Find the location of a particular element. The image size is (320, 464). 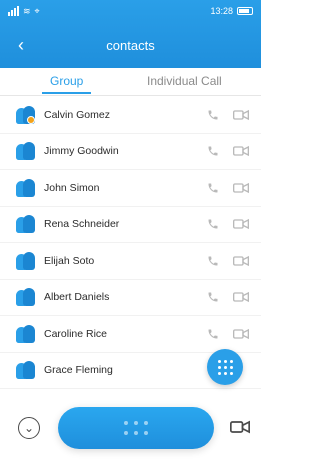

status-badge is located at coordinates (31, 119).